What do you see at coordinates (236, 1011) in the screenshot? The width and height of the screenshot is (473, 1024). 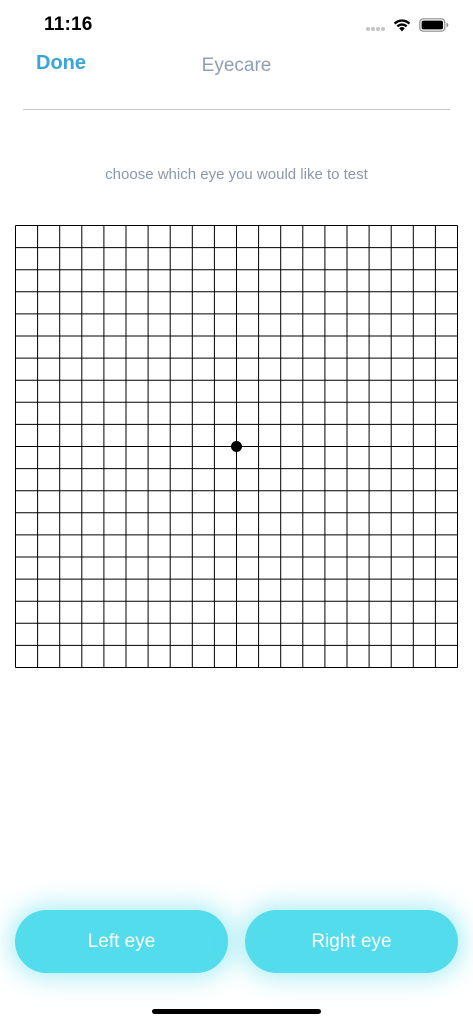 I see `home-indicator` at bounding box center [236, 1011].